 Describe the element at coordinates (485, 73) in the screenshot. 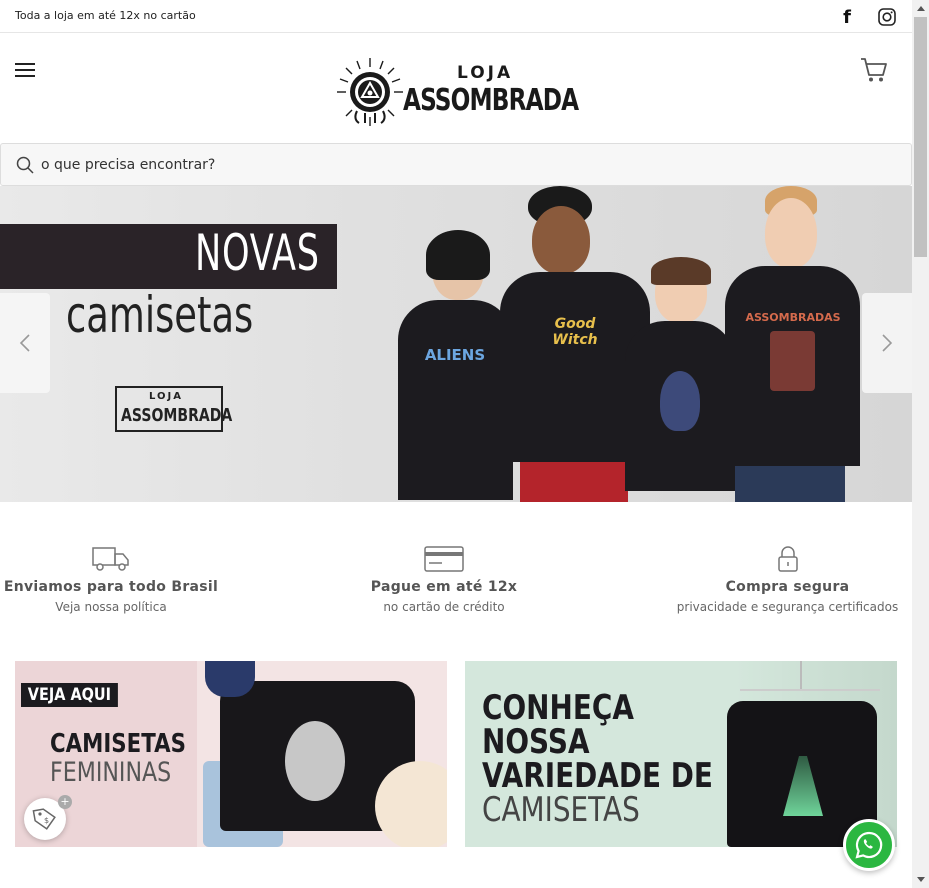

I see `logo-text-top: LOJA` at that location.